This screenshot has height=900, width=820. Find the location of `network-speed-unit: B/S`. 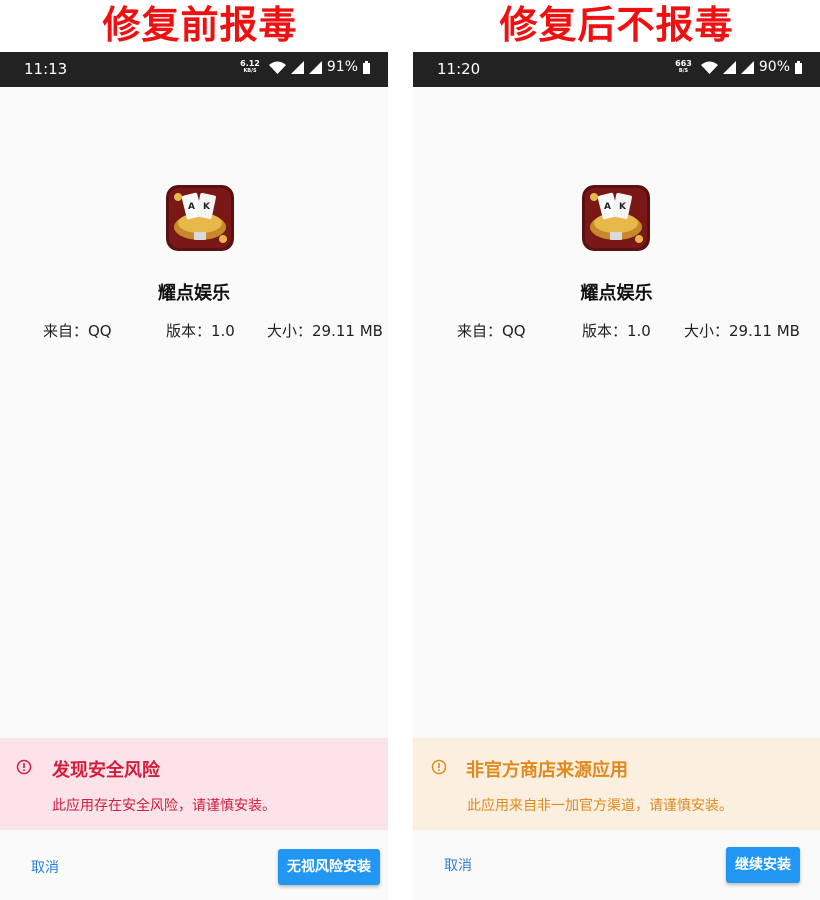

network-speed-unit: B/S is located at coordinates (683, 71).